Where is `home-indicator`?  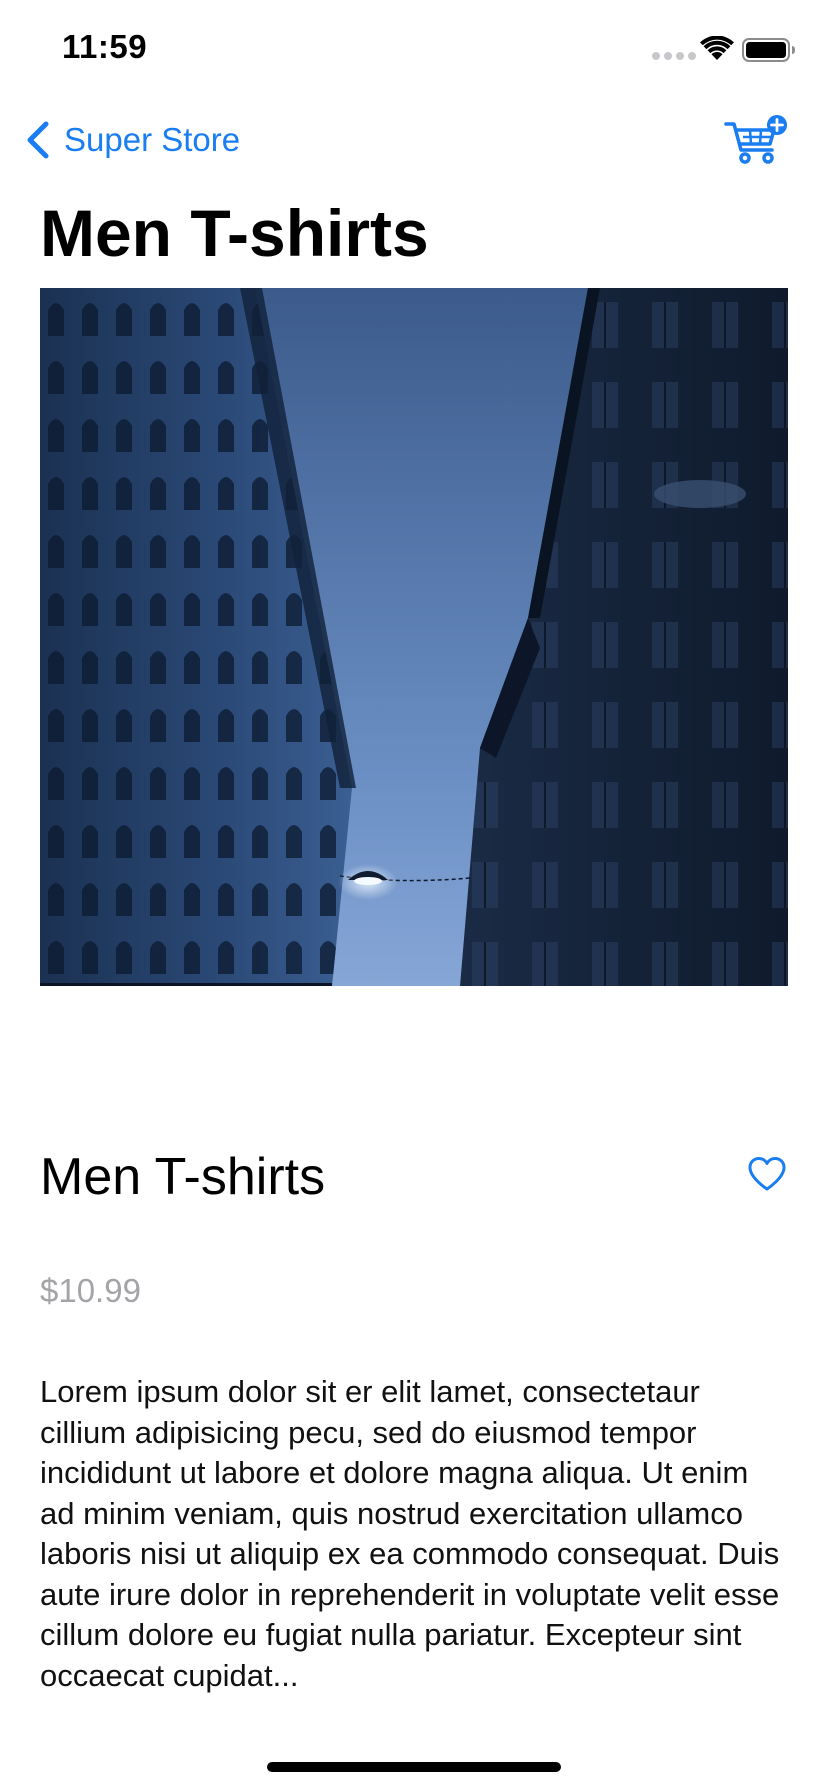 home-indicator is located at coordinates (414, 1767).